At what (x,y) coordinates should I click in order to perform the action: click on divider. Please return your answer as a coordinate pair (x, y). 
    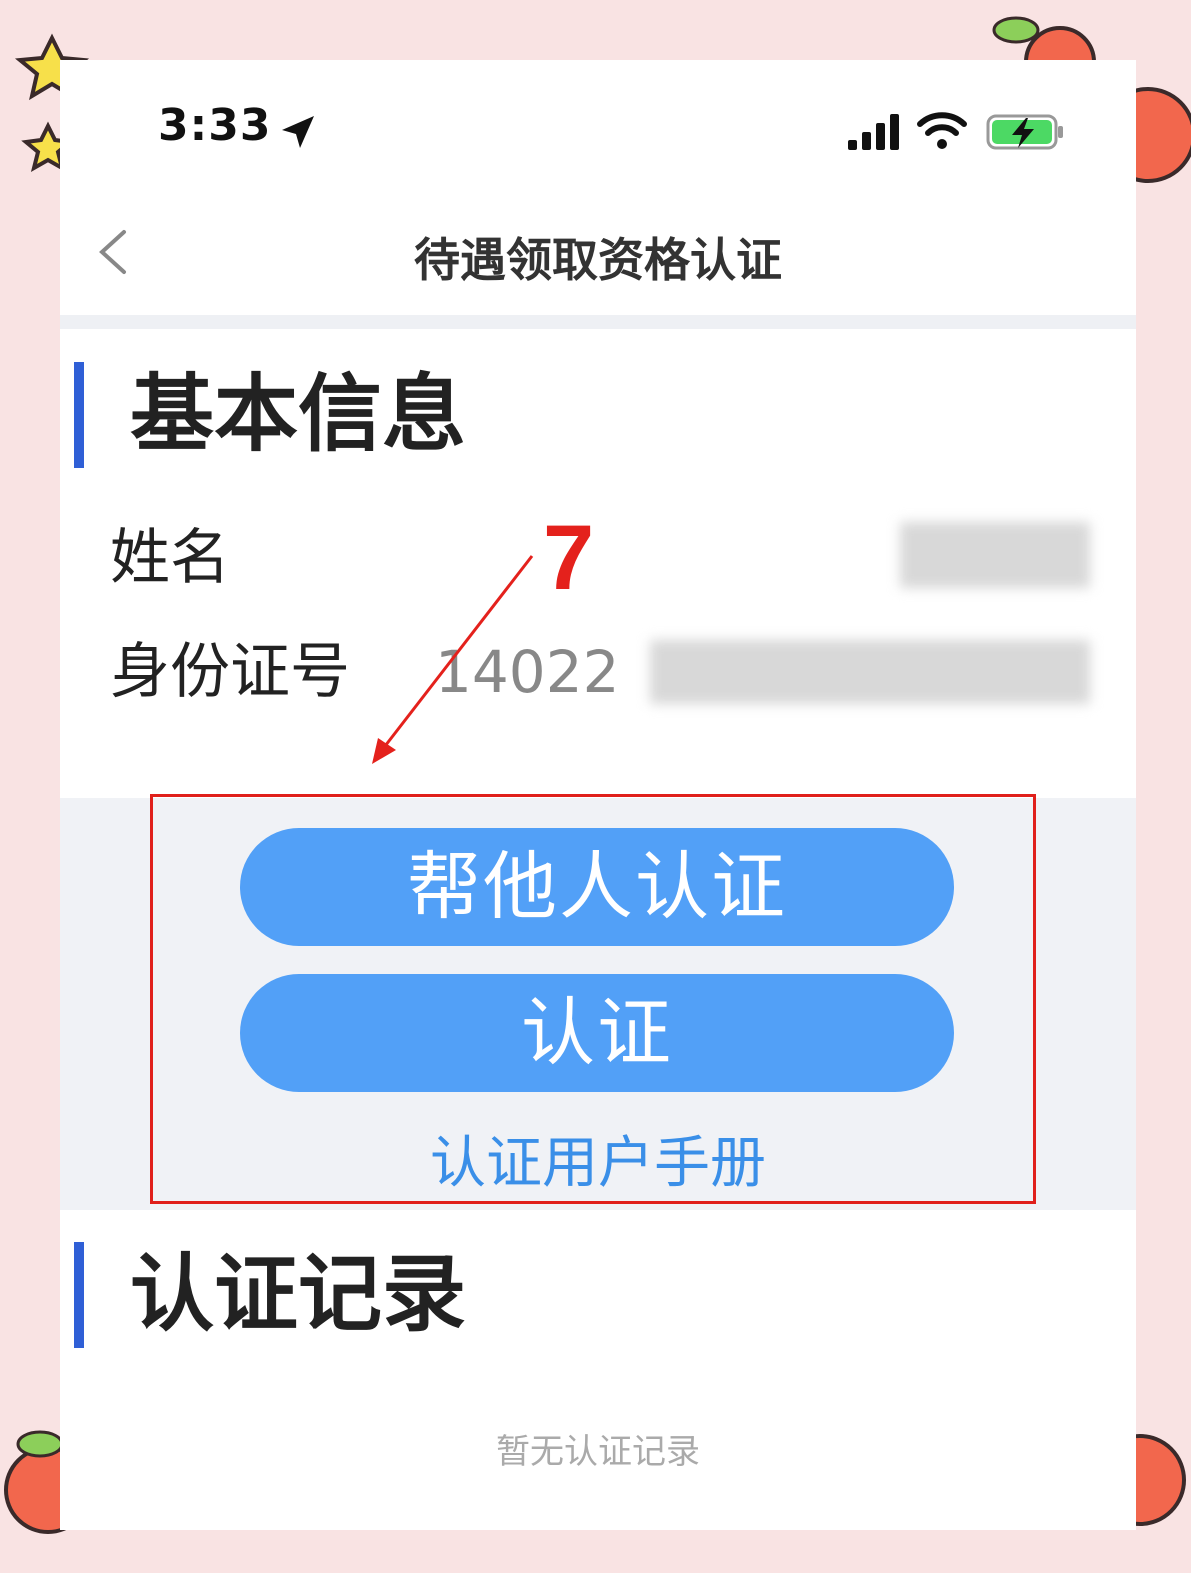
    Looking at the image, I should click on (598, 322).